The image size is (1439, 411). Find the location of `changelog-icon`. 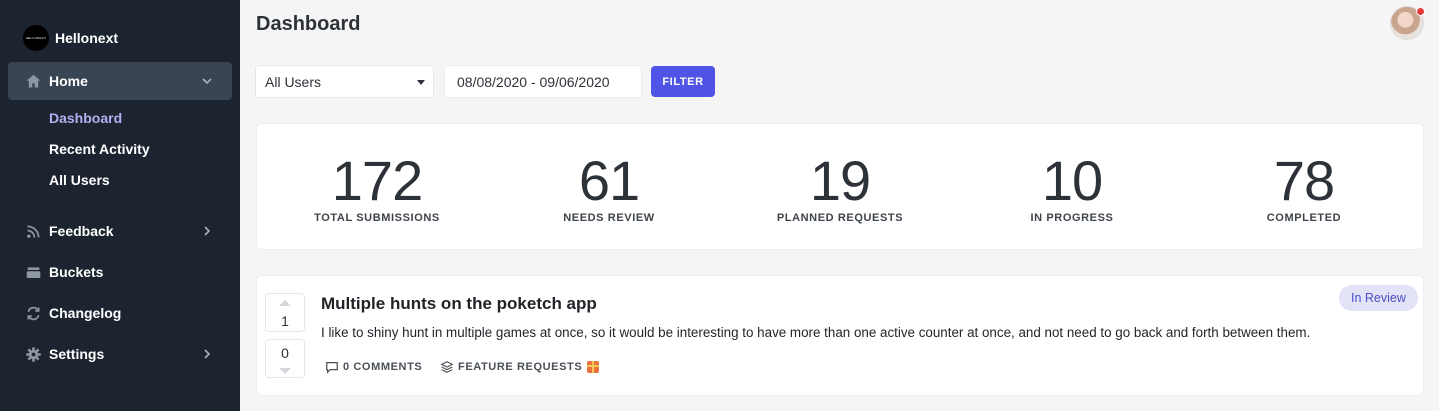

changelog-icon is located at coordinates (33, 313).